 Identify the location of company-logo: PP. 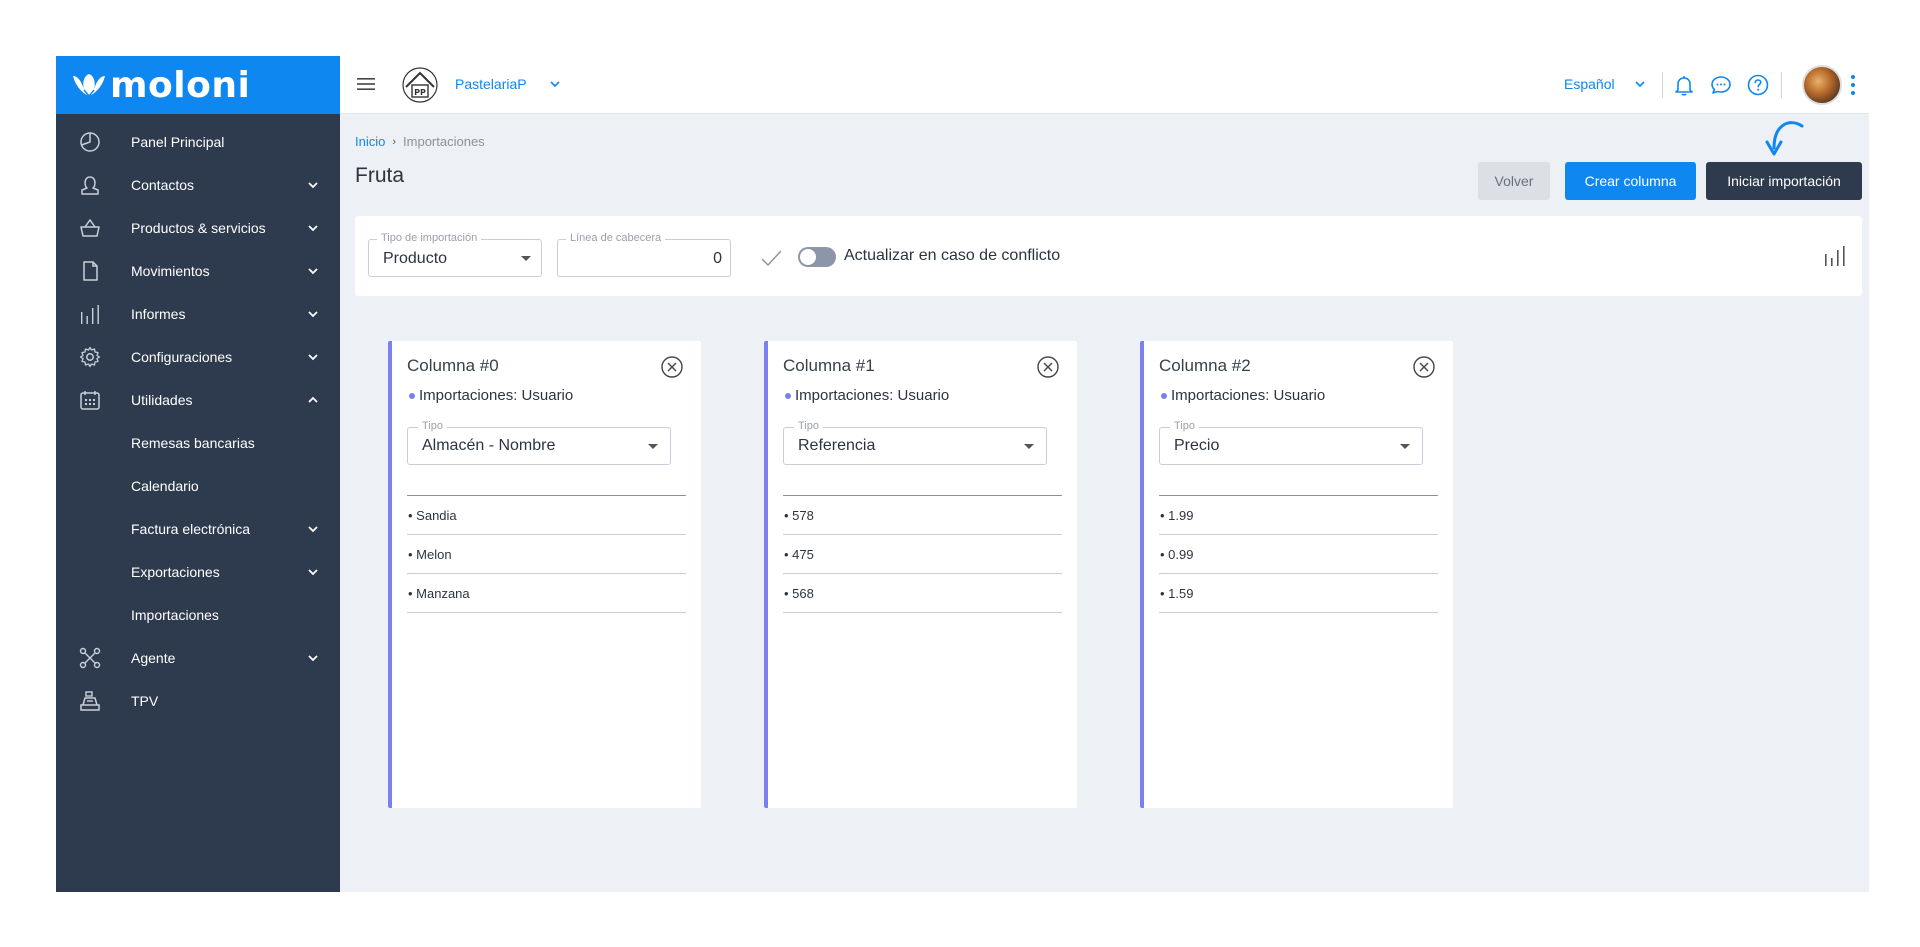
(420, 85).